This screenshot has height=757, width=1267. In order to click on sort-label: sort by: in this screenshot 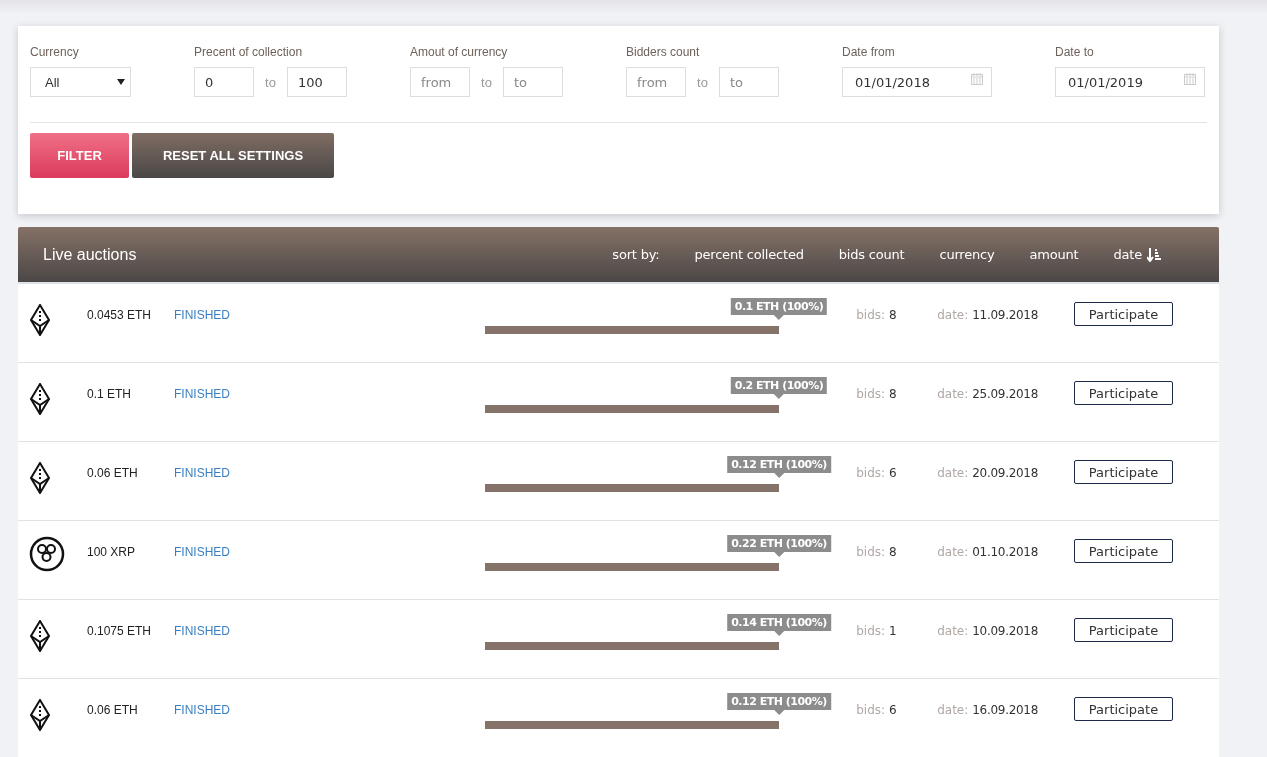, I will do `click(636, 254)`.